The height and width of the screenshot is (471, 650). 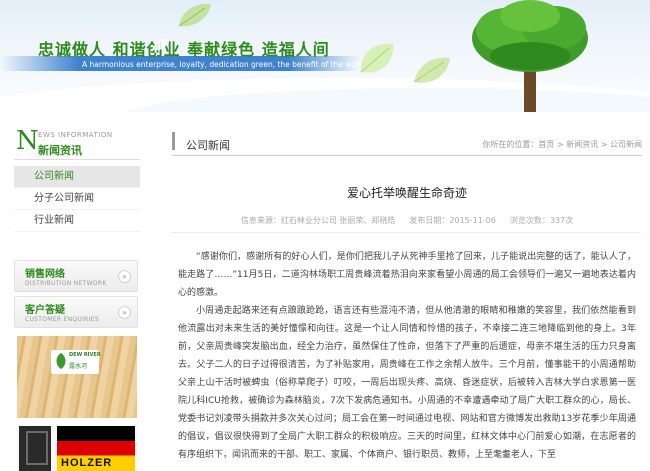 What do you see at coordinates (582, 144) in the screenshot?
I see `breadcrumb-item-news: 新闻资讯` at bounding box center [582, 144].